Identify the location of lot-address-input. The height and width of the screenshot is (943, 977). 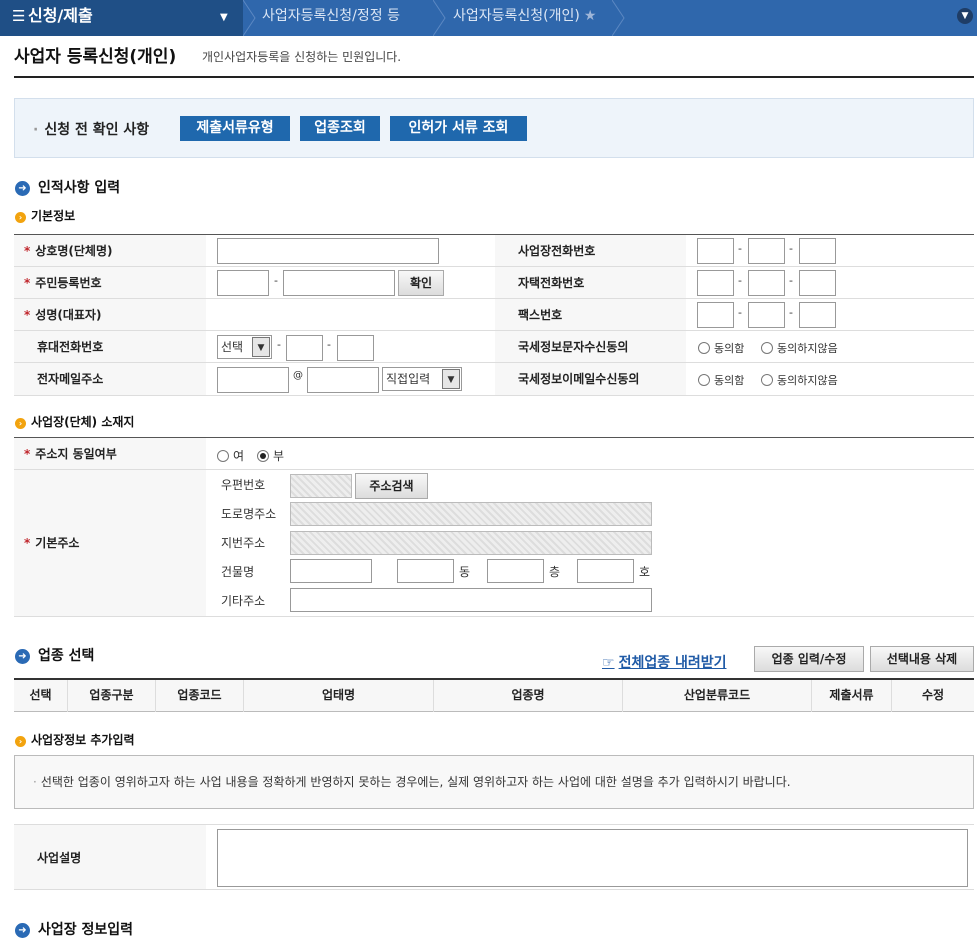
(471, 543).